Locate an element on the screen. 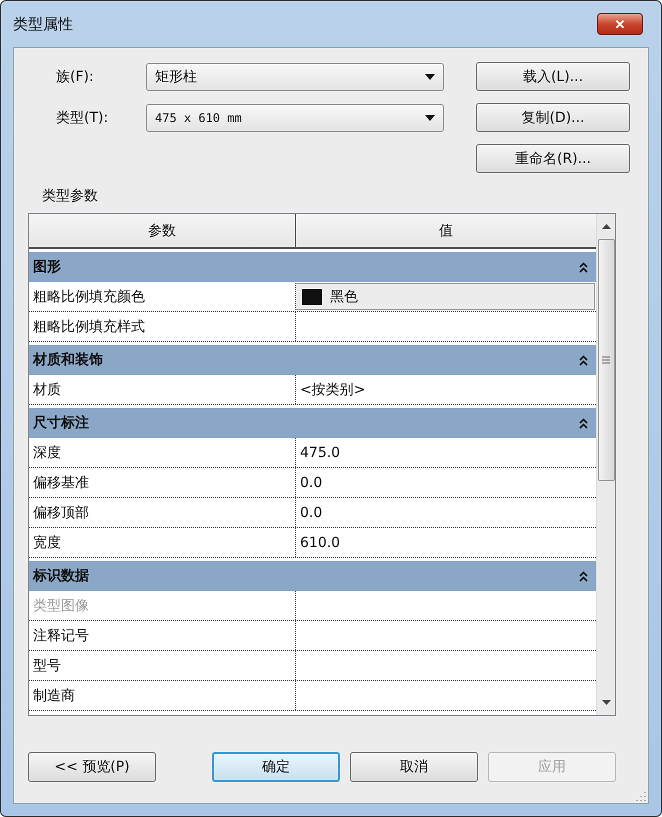 Image resolution: width=662 pixels, height=817 pixels. family-label: 族(F): is located at coordinates (75, 77).